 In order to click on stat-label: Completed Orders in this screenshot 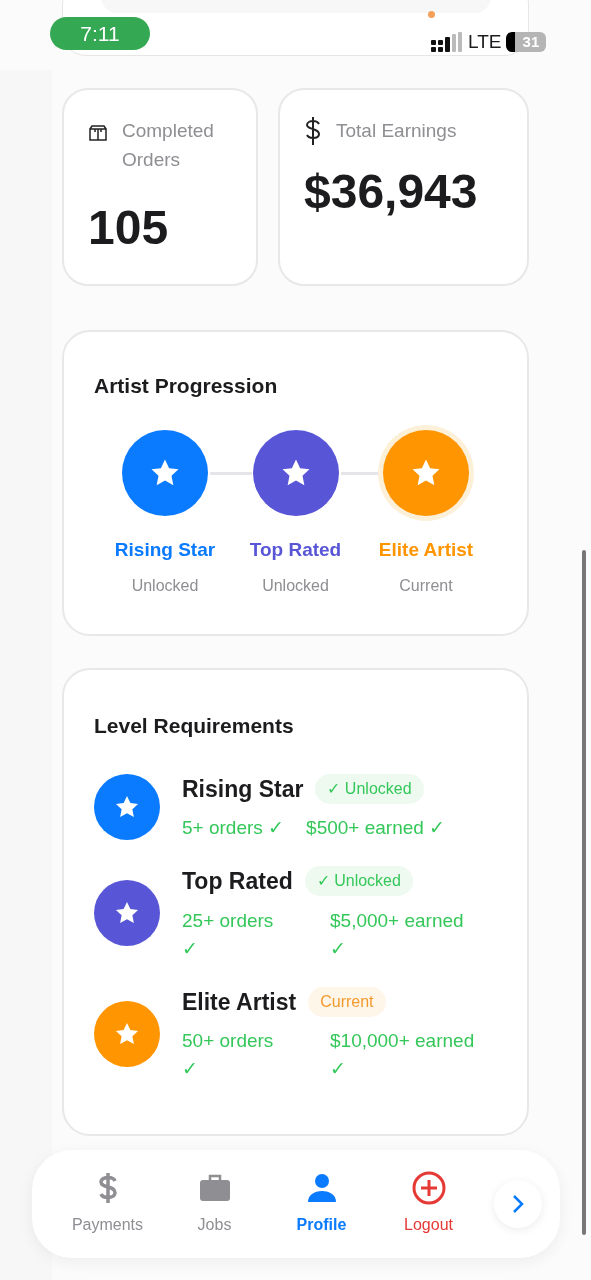, I will do `click(168, 145)`.